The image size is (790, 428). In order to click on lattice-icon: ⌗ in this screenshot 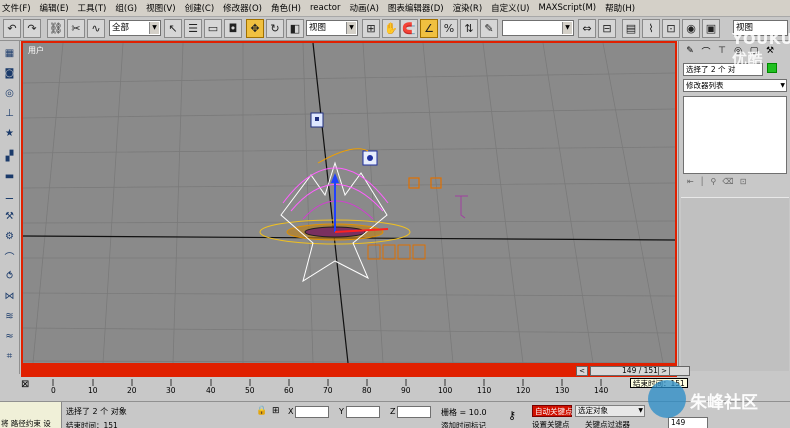, I will do `click(9, 356)`.